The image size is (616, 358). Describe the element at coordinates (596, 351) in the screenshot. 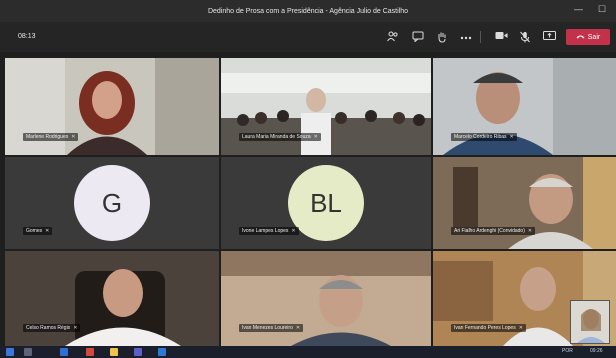

I see `clock: 09:26` at that location.